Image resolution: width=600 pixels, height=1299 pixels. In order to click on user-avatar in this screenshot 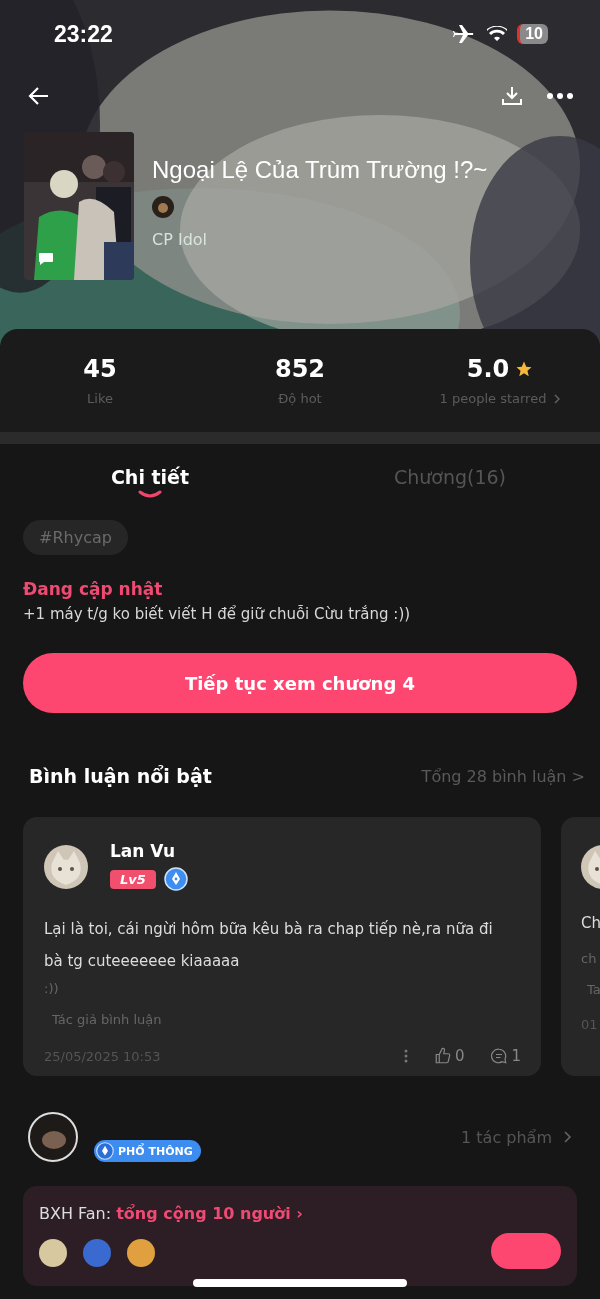, I will do `click(66, 867)`.